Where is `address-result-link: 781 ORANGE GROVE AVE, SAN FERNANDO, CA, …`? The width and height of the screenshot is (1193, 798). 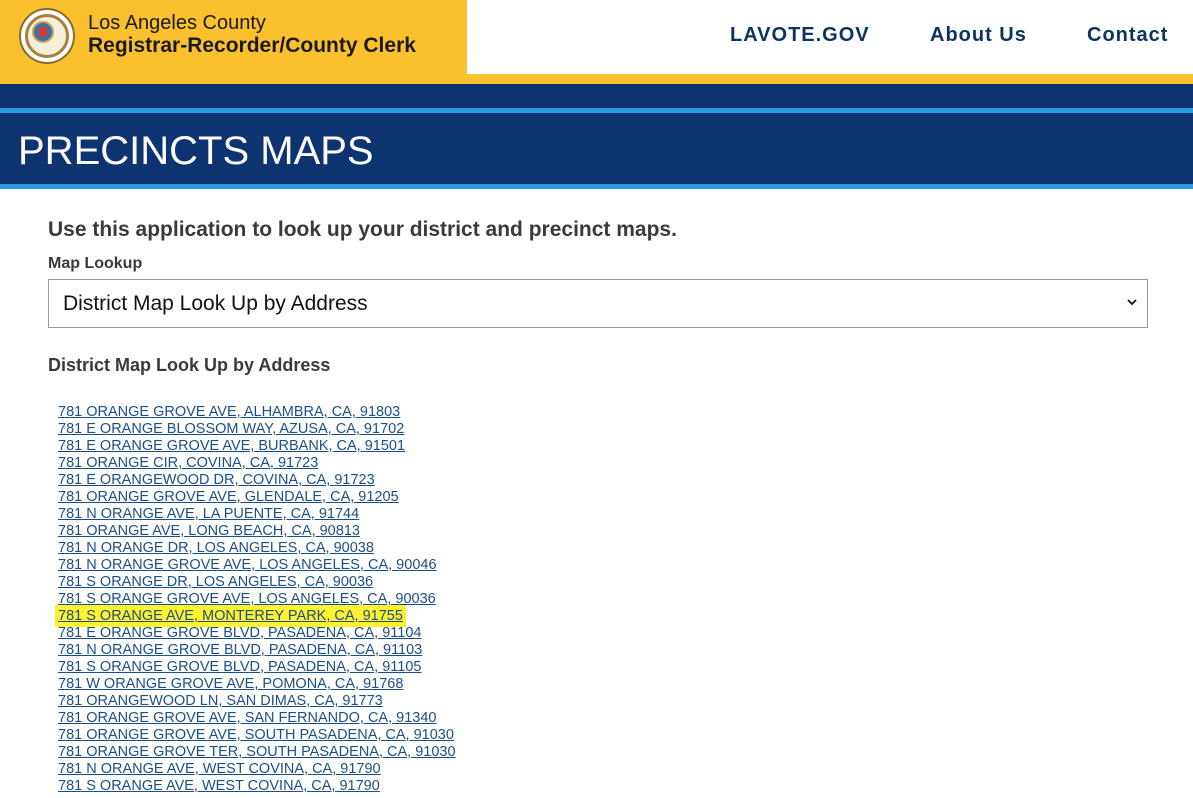
address-result-link: 781 ORANGE GROVE AVE, SAN FERNANDO, CA, … is located at coordinates (247, 718).